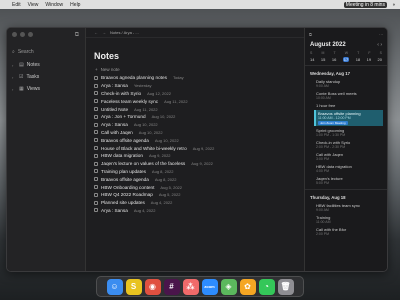 The height and width of the screenshot is (300, 400). What do you see at coordinates (159, 93) in the screenshot?
I see `note-date: Aug 12, 2022` at bounding box center [159, 93].